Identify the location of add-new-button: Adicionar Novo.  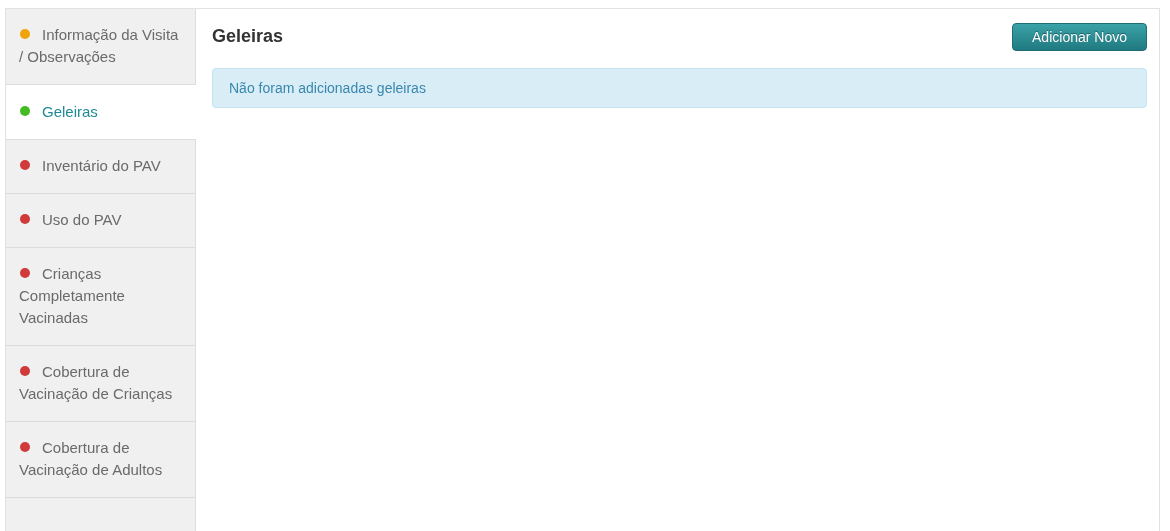
(1079, 37).